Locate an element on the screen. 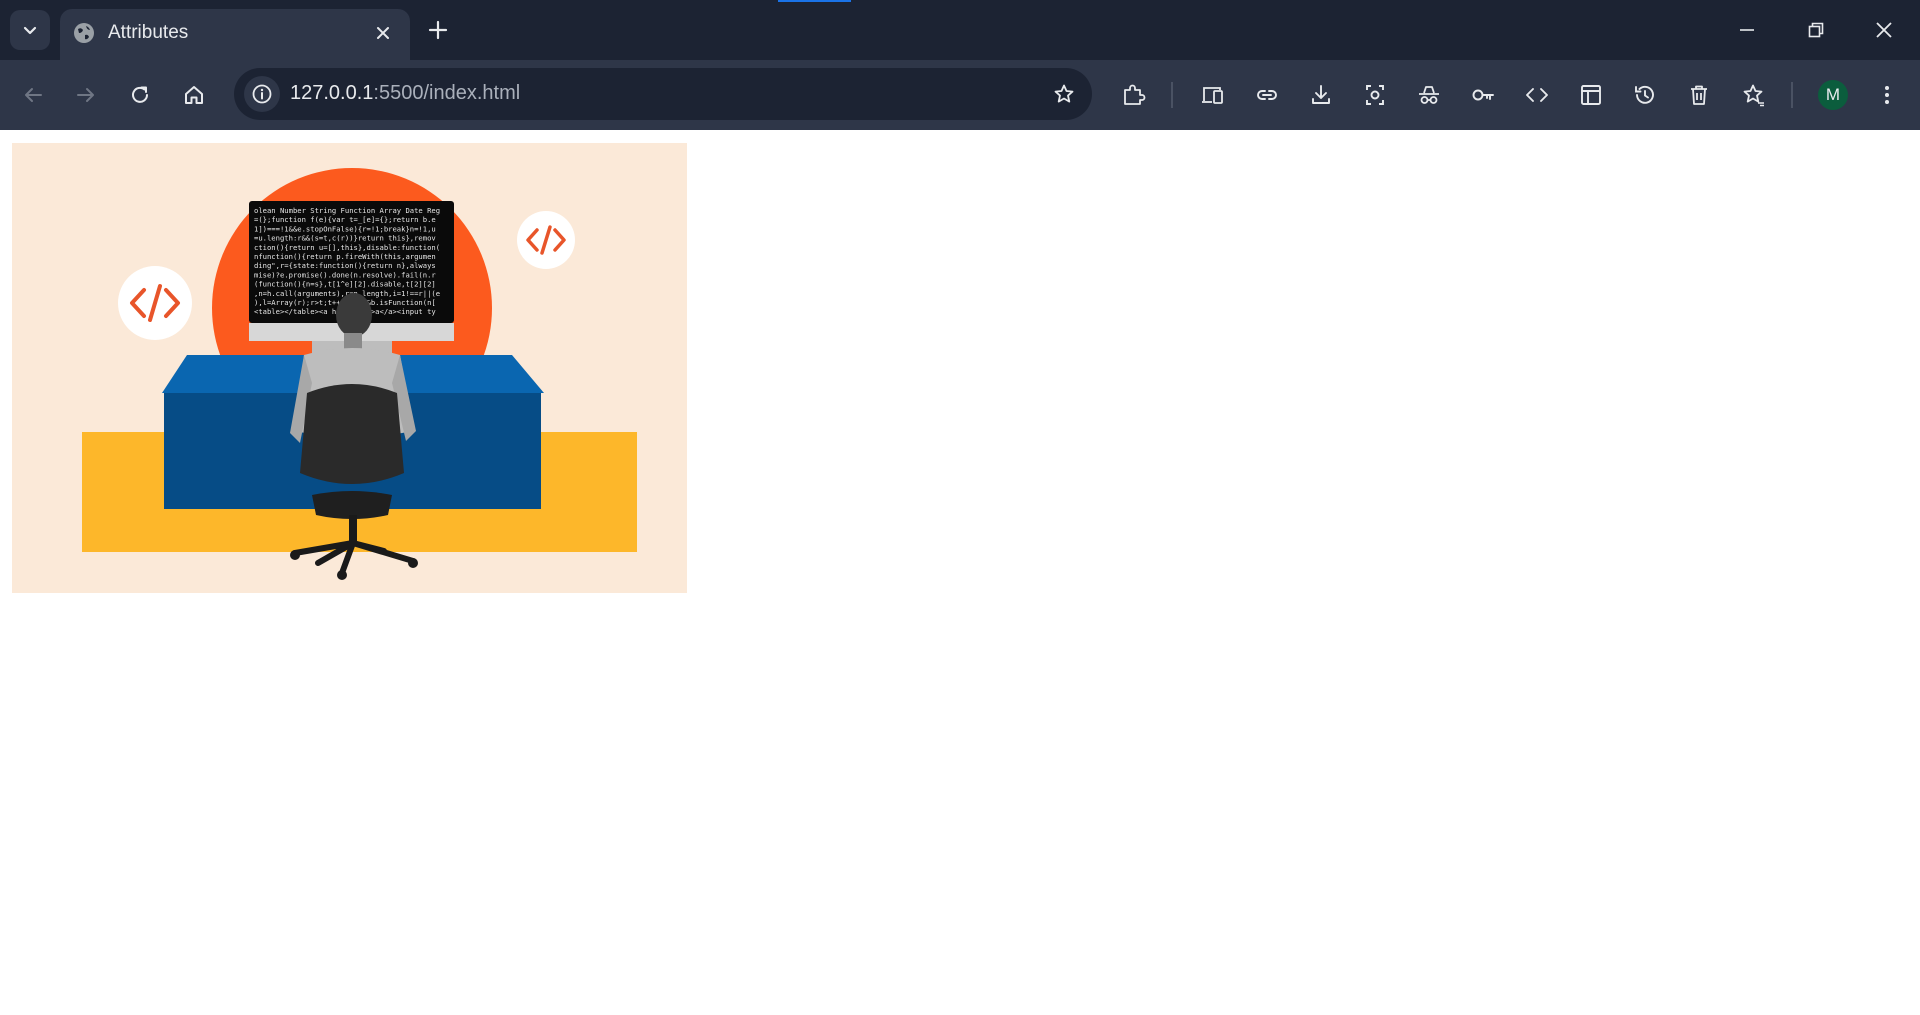 This screenshot has width=1920, height=1015. restore-button is located at coordinates (1816, 30).